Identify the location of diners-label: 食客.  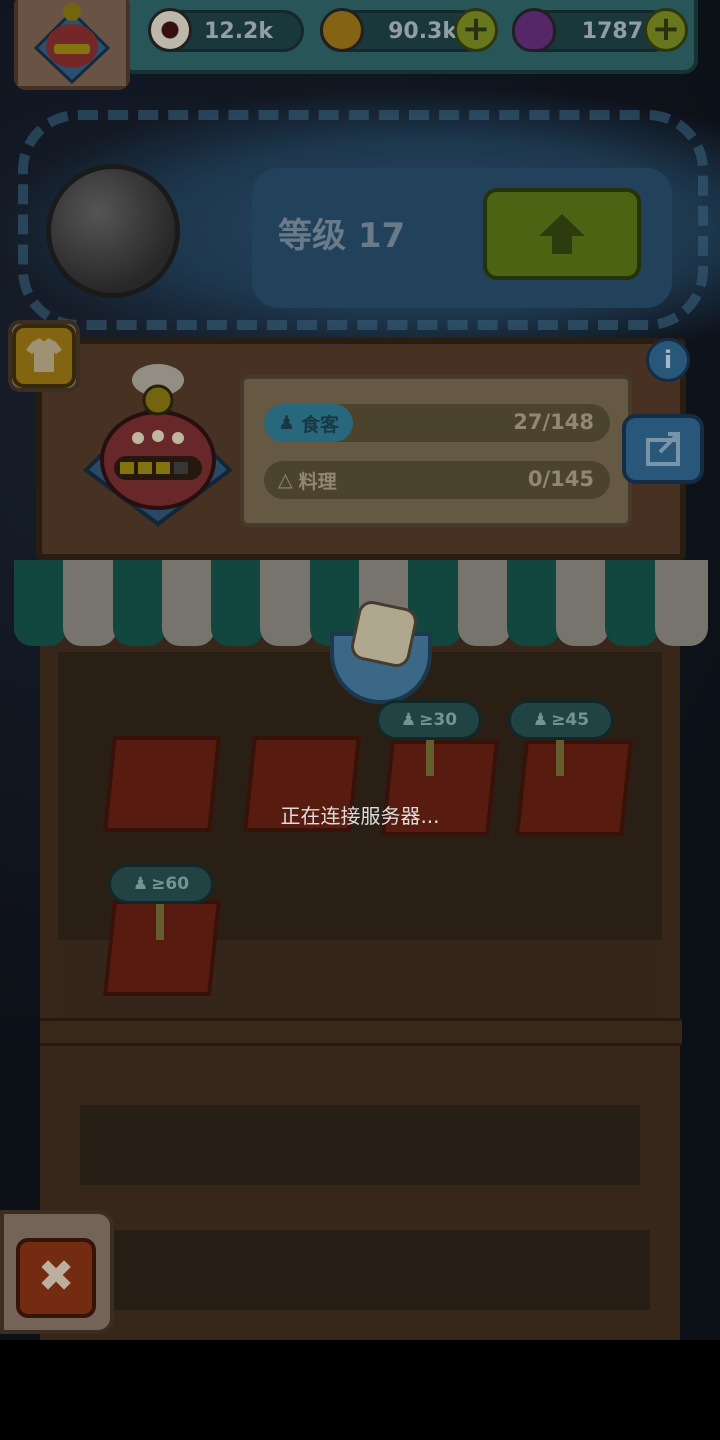
(320, 424).